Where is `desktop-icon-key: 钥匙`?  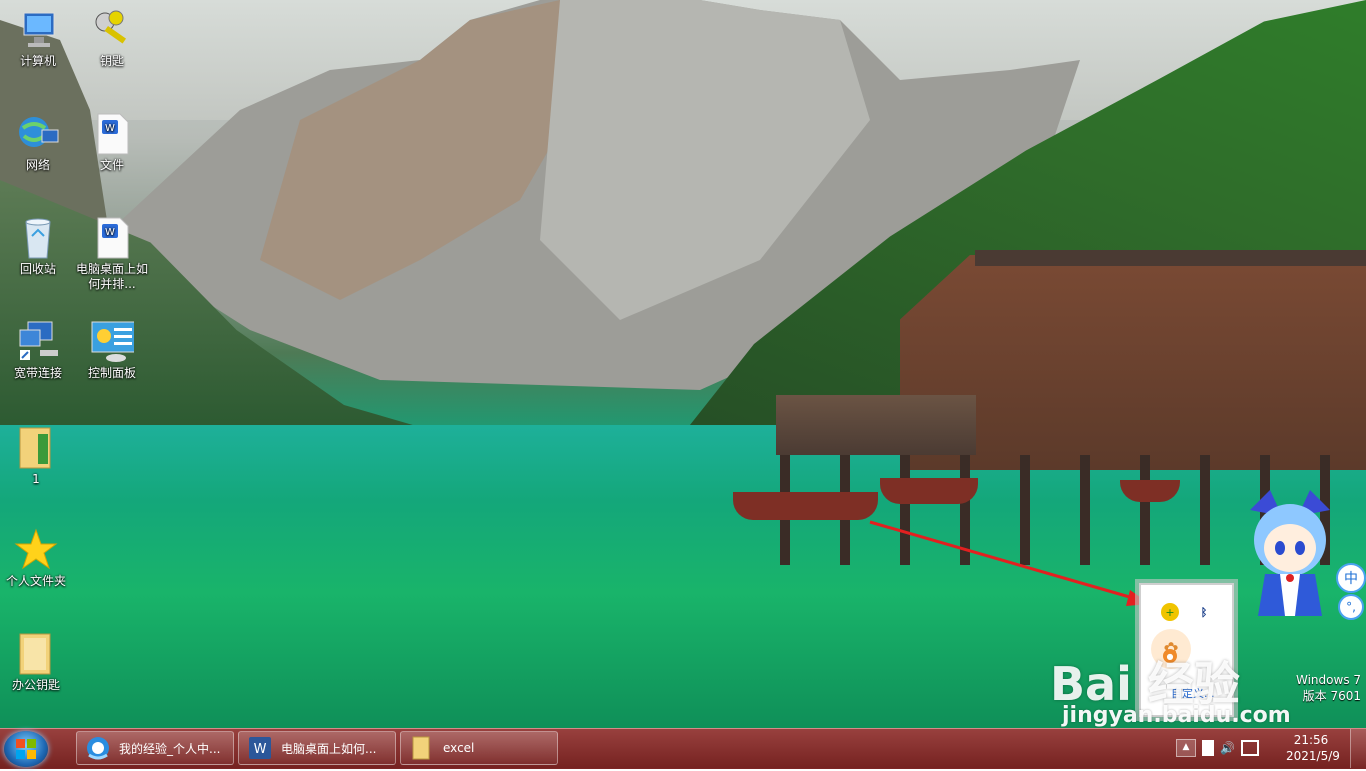 desktop-icon-key: 钥匙 is located at coordinates (112, 38).